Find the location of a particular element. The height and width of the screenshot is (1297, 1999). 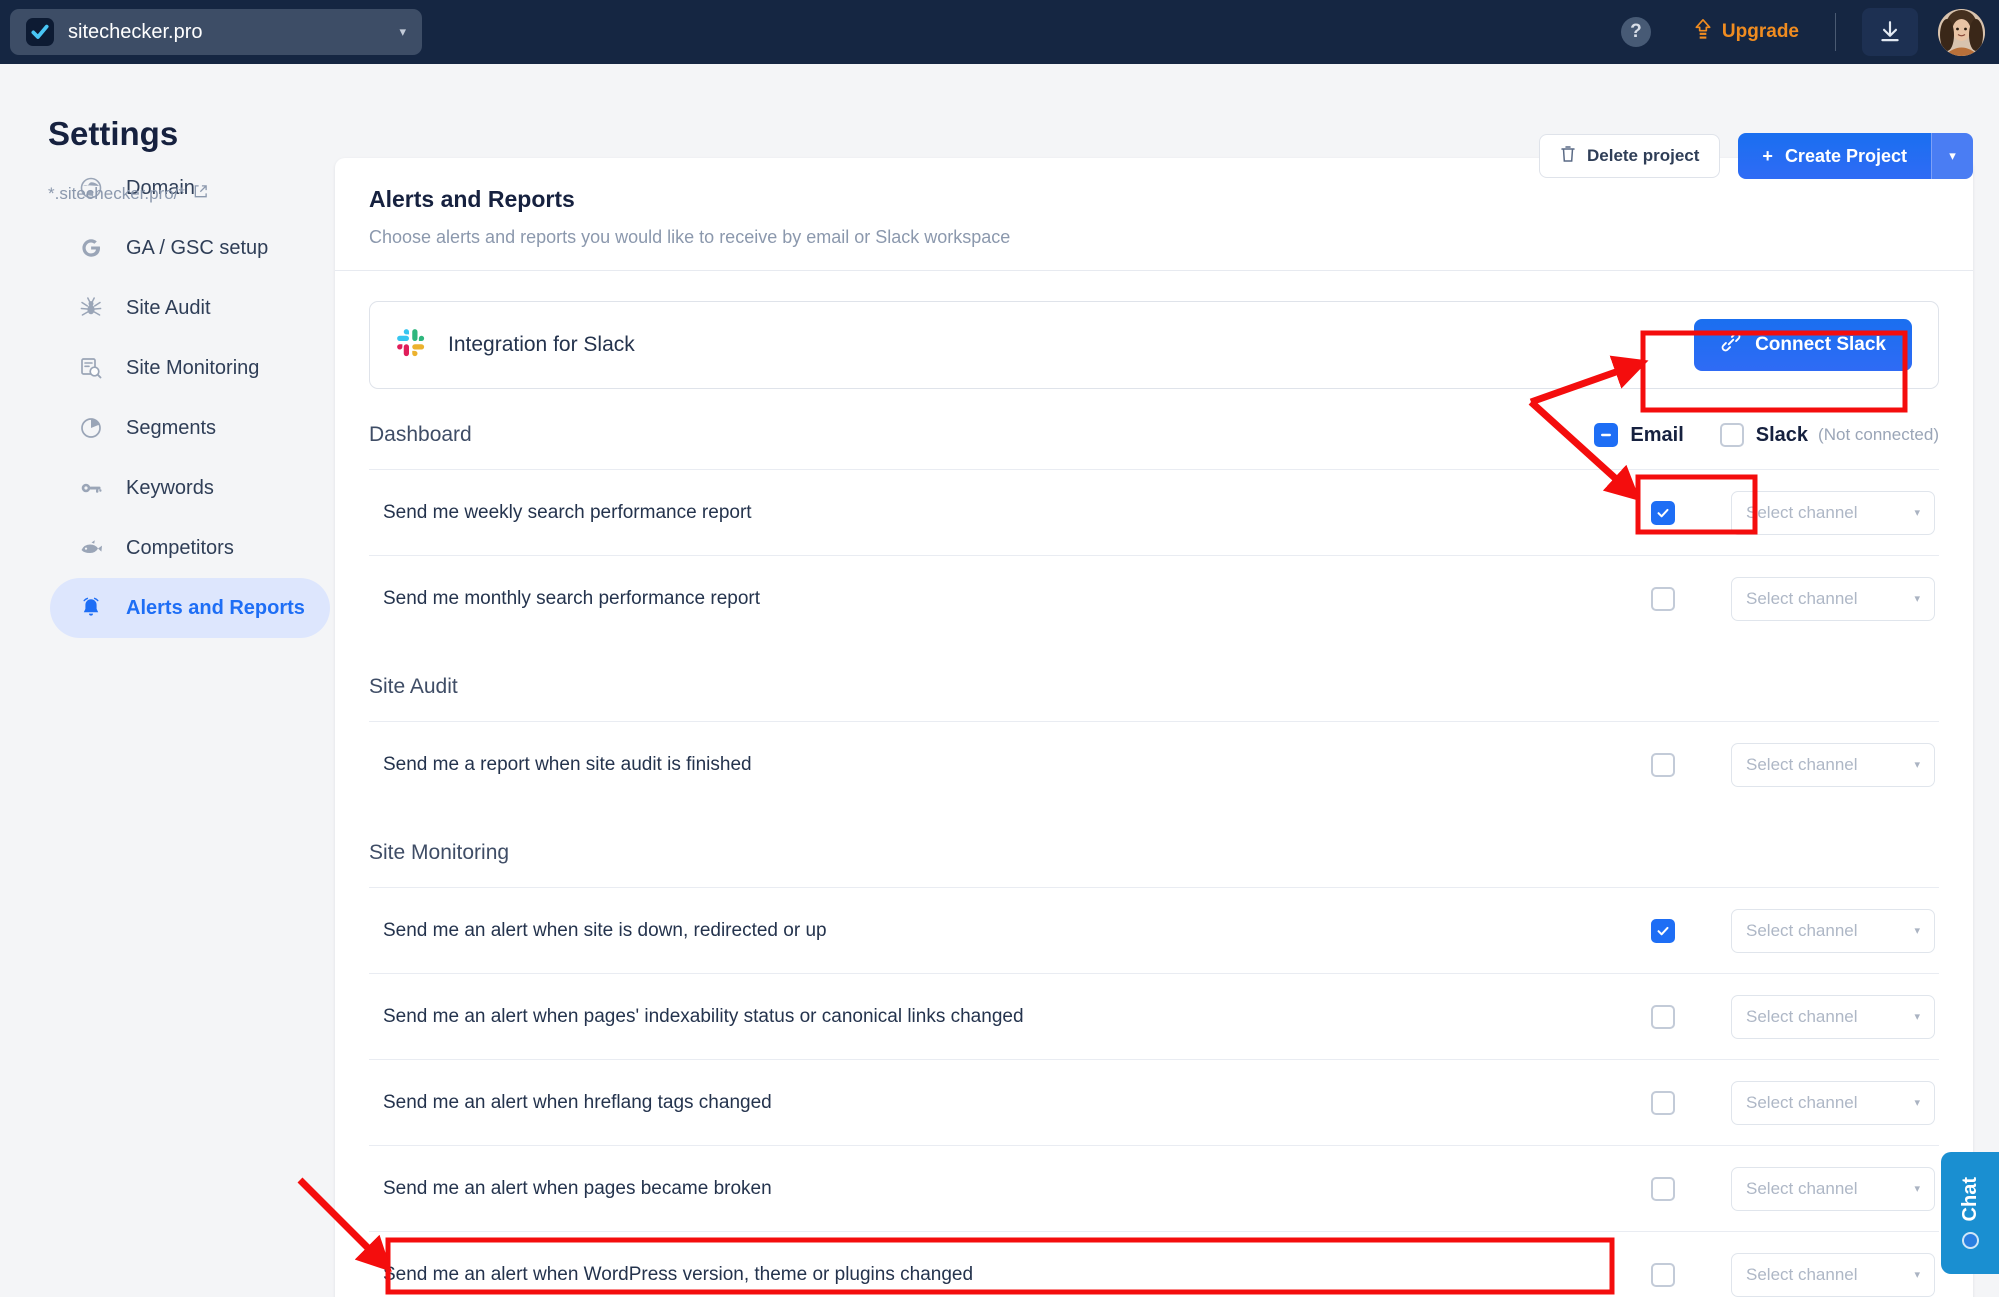

project-name: sitechecker.pro is located at coordinates (135, 31).